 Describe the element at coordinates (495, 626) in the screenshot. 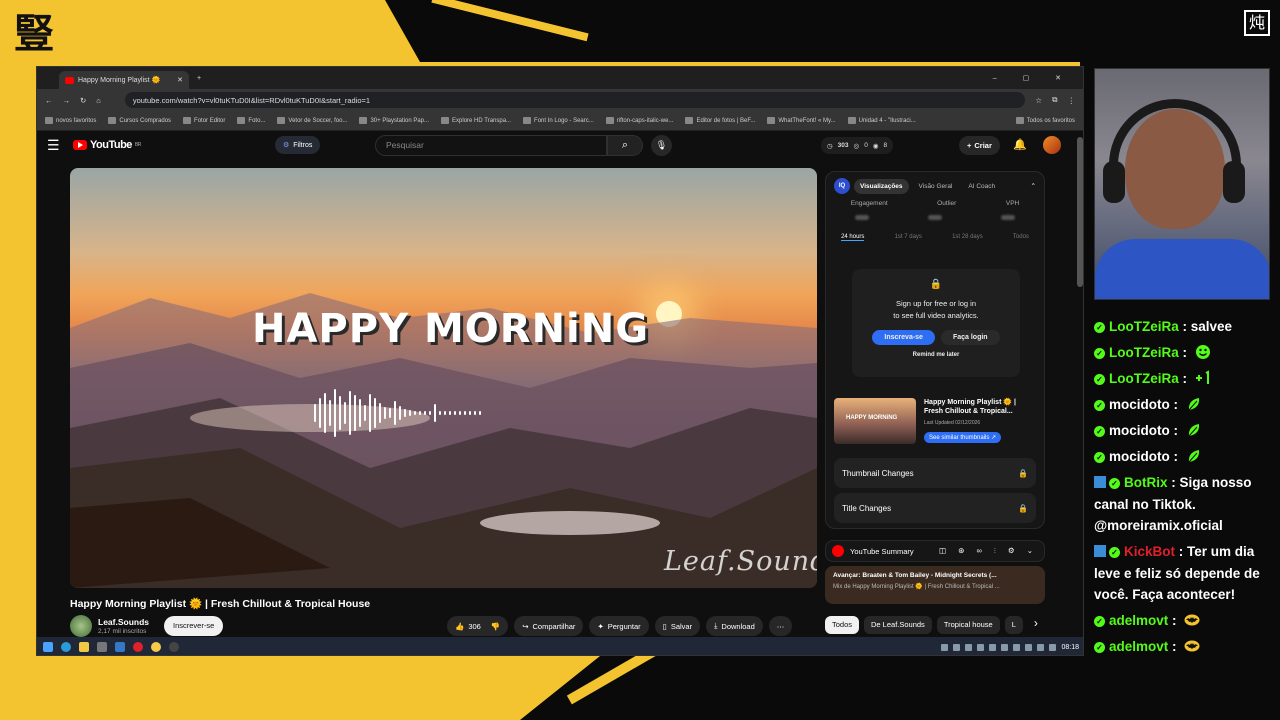

I see `thumbs-down-icon: 👎` at that location.